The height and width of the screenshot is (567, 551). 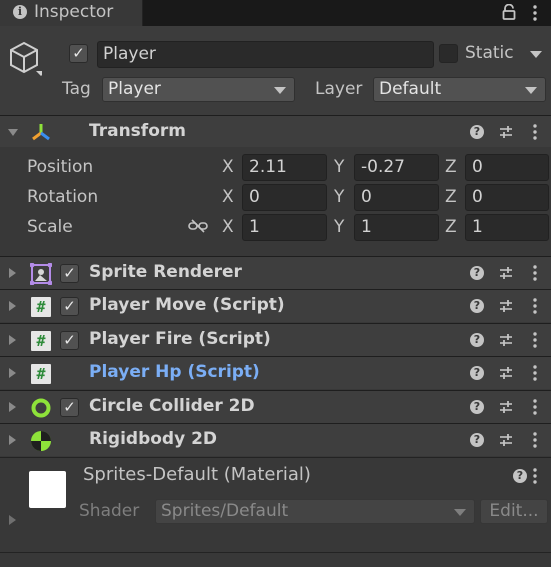 I want to click on info-icon: i, so click(x=20, y=12).